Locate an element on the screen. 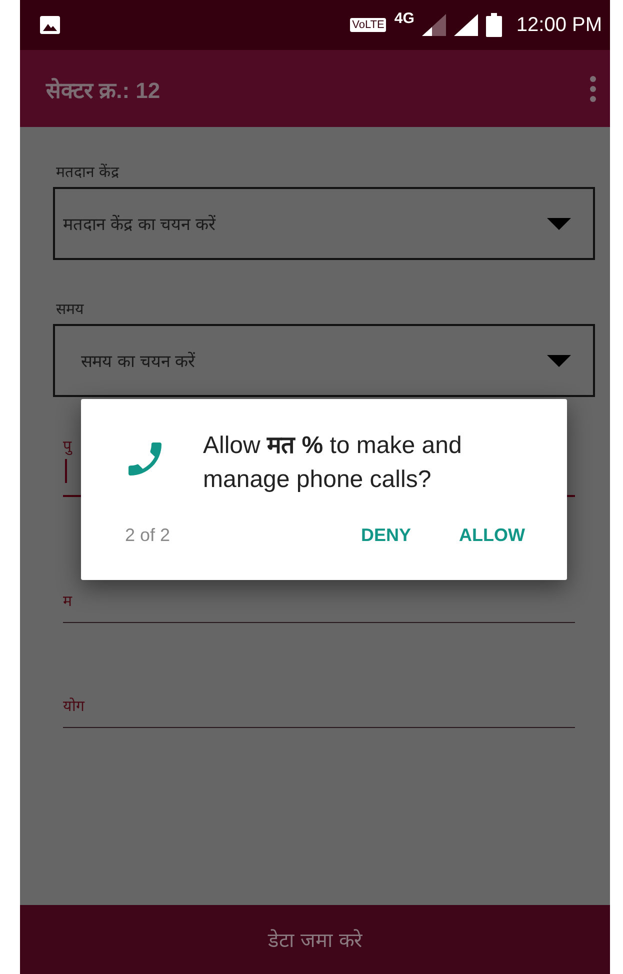  volte-badge: VoLTE is located at coordinates (368, 25).